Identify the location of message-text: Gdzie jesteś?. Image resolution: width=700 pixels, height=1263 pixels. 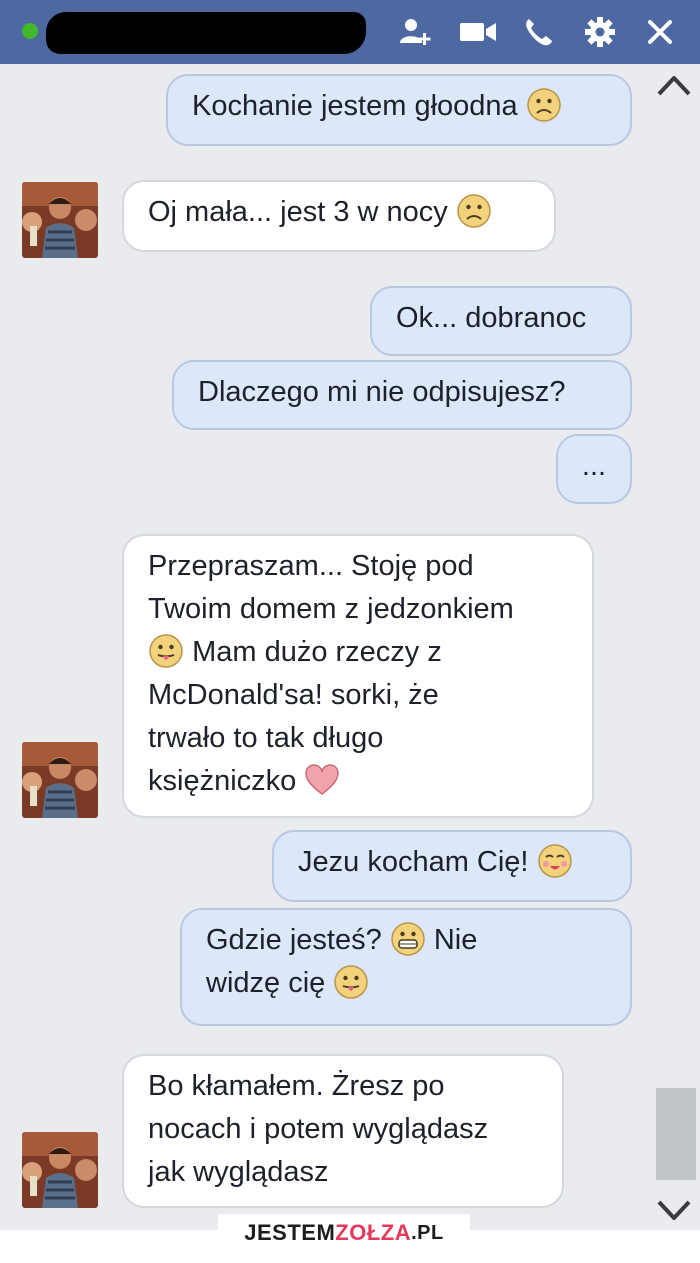
(294, 940).